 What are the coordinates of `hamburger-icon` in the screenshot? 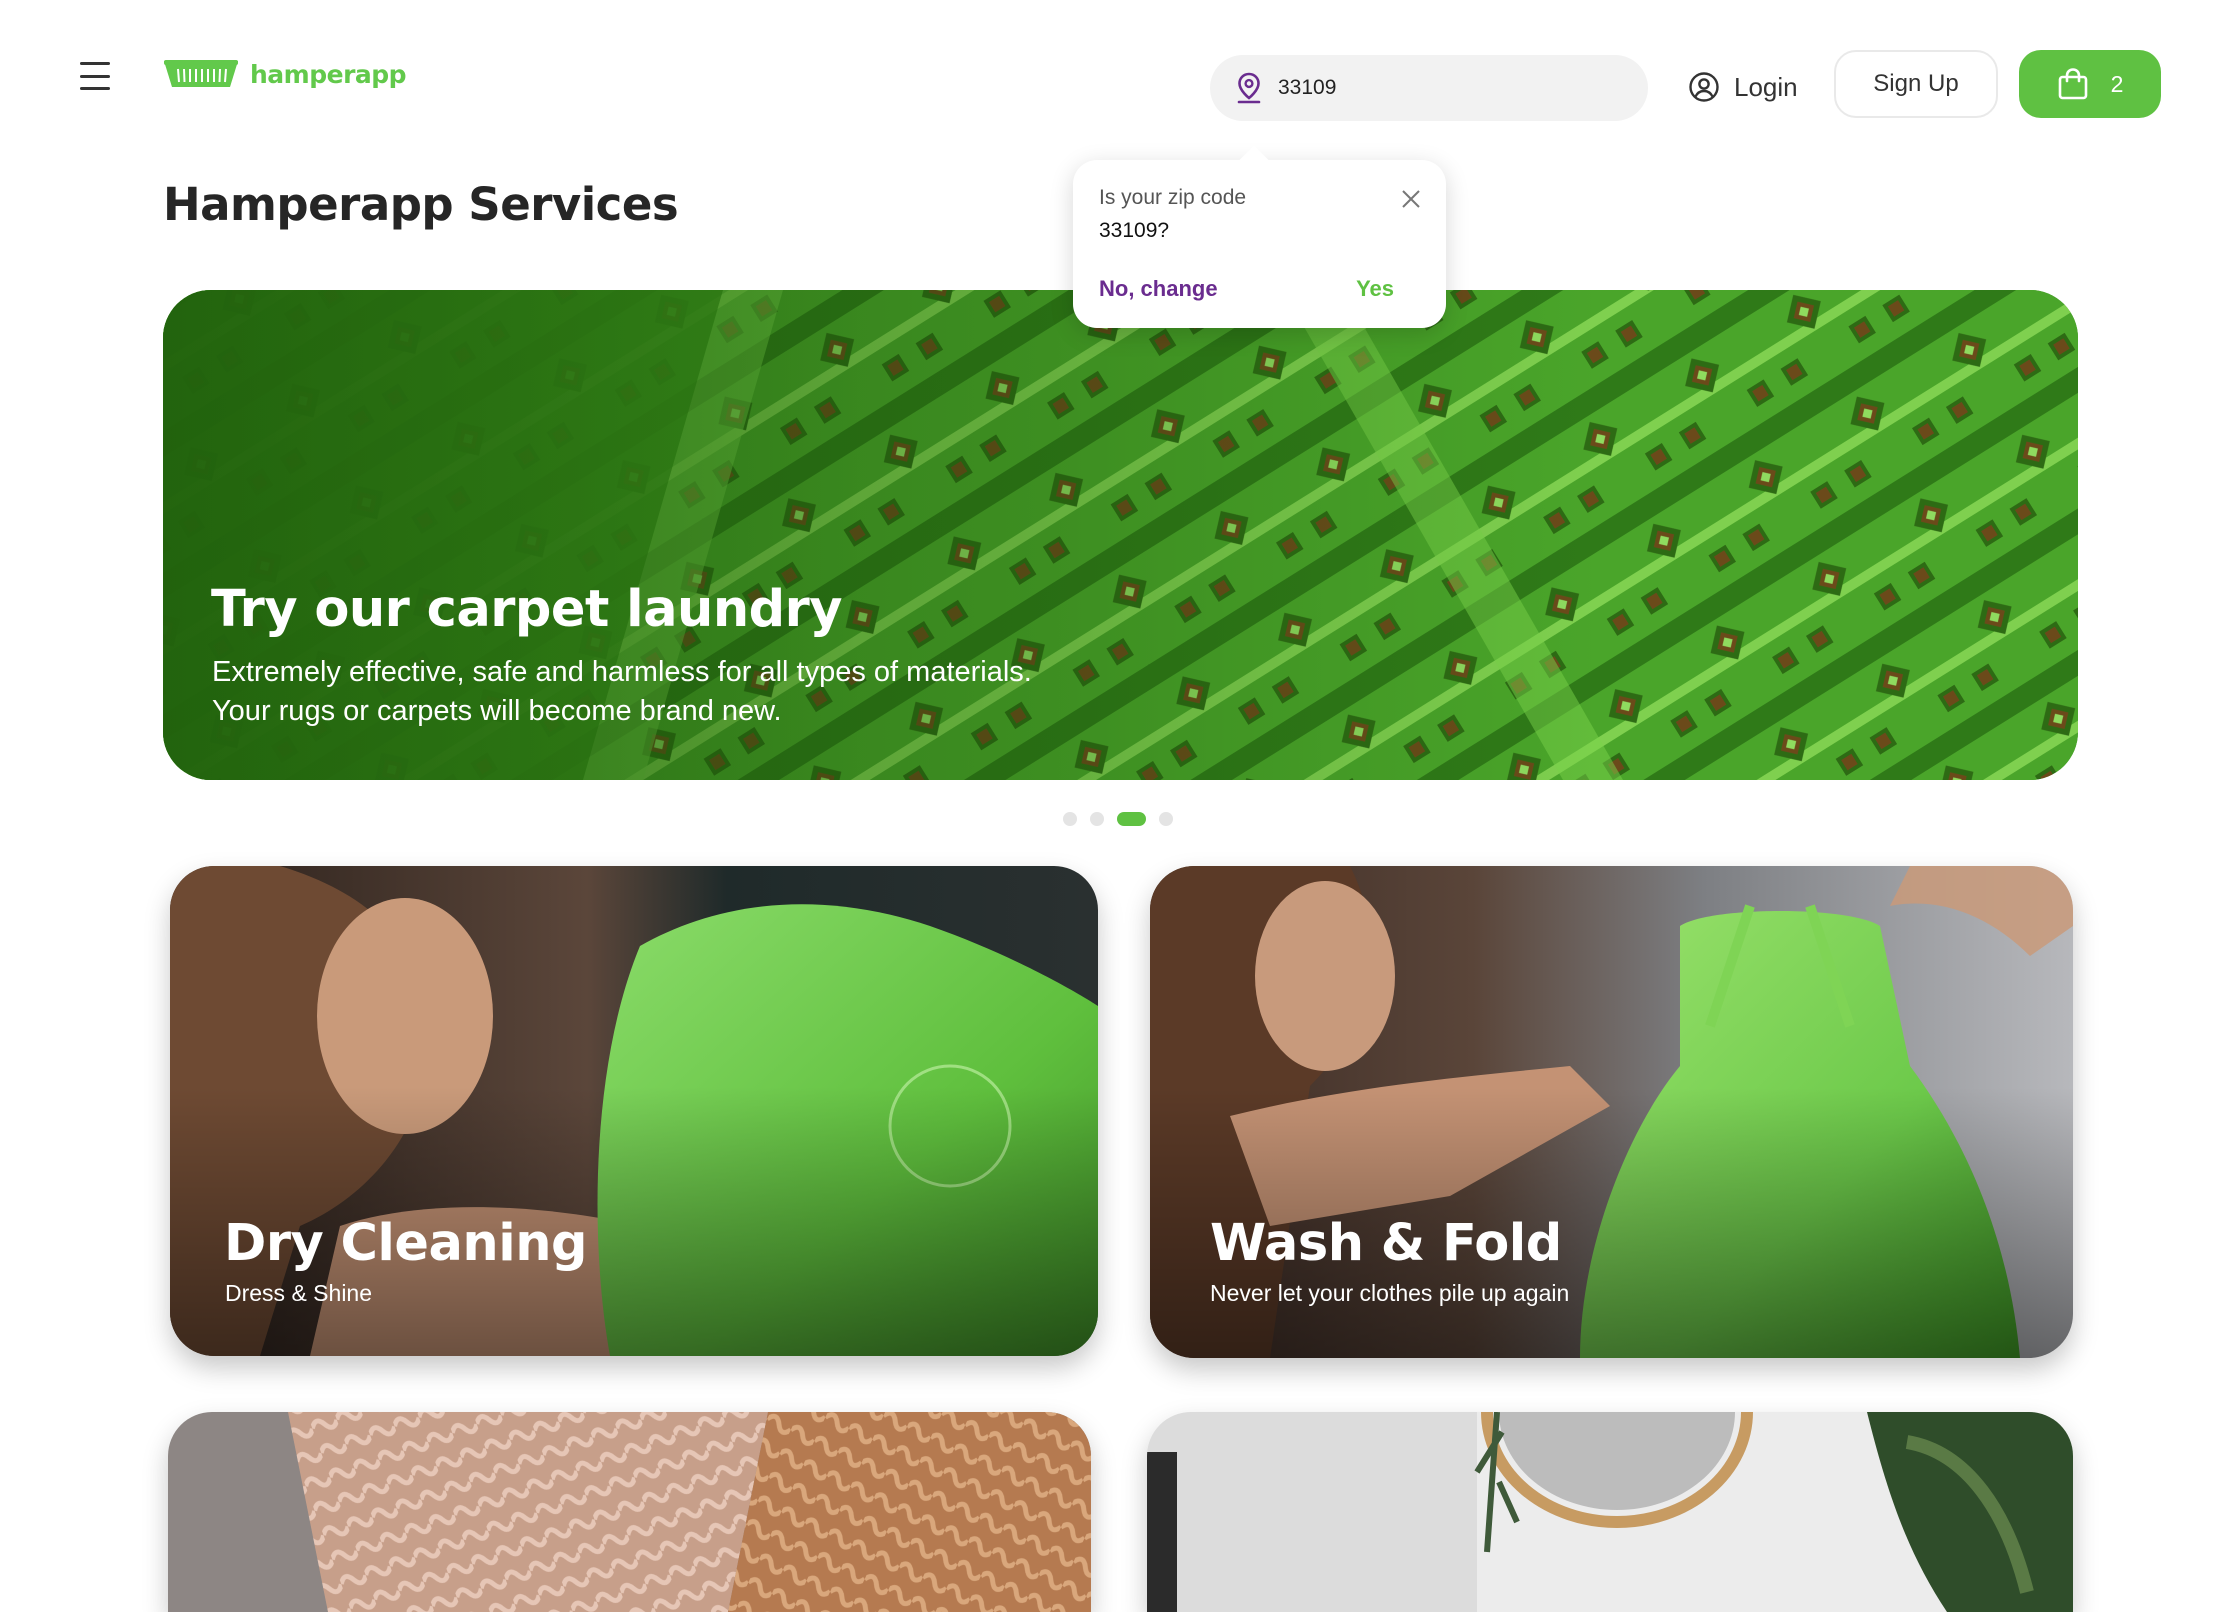 It's located at (95, 63).